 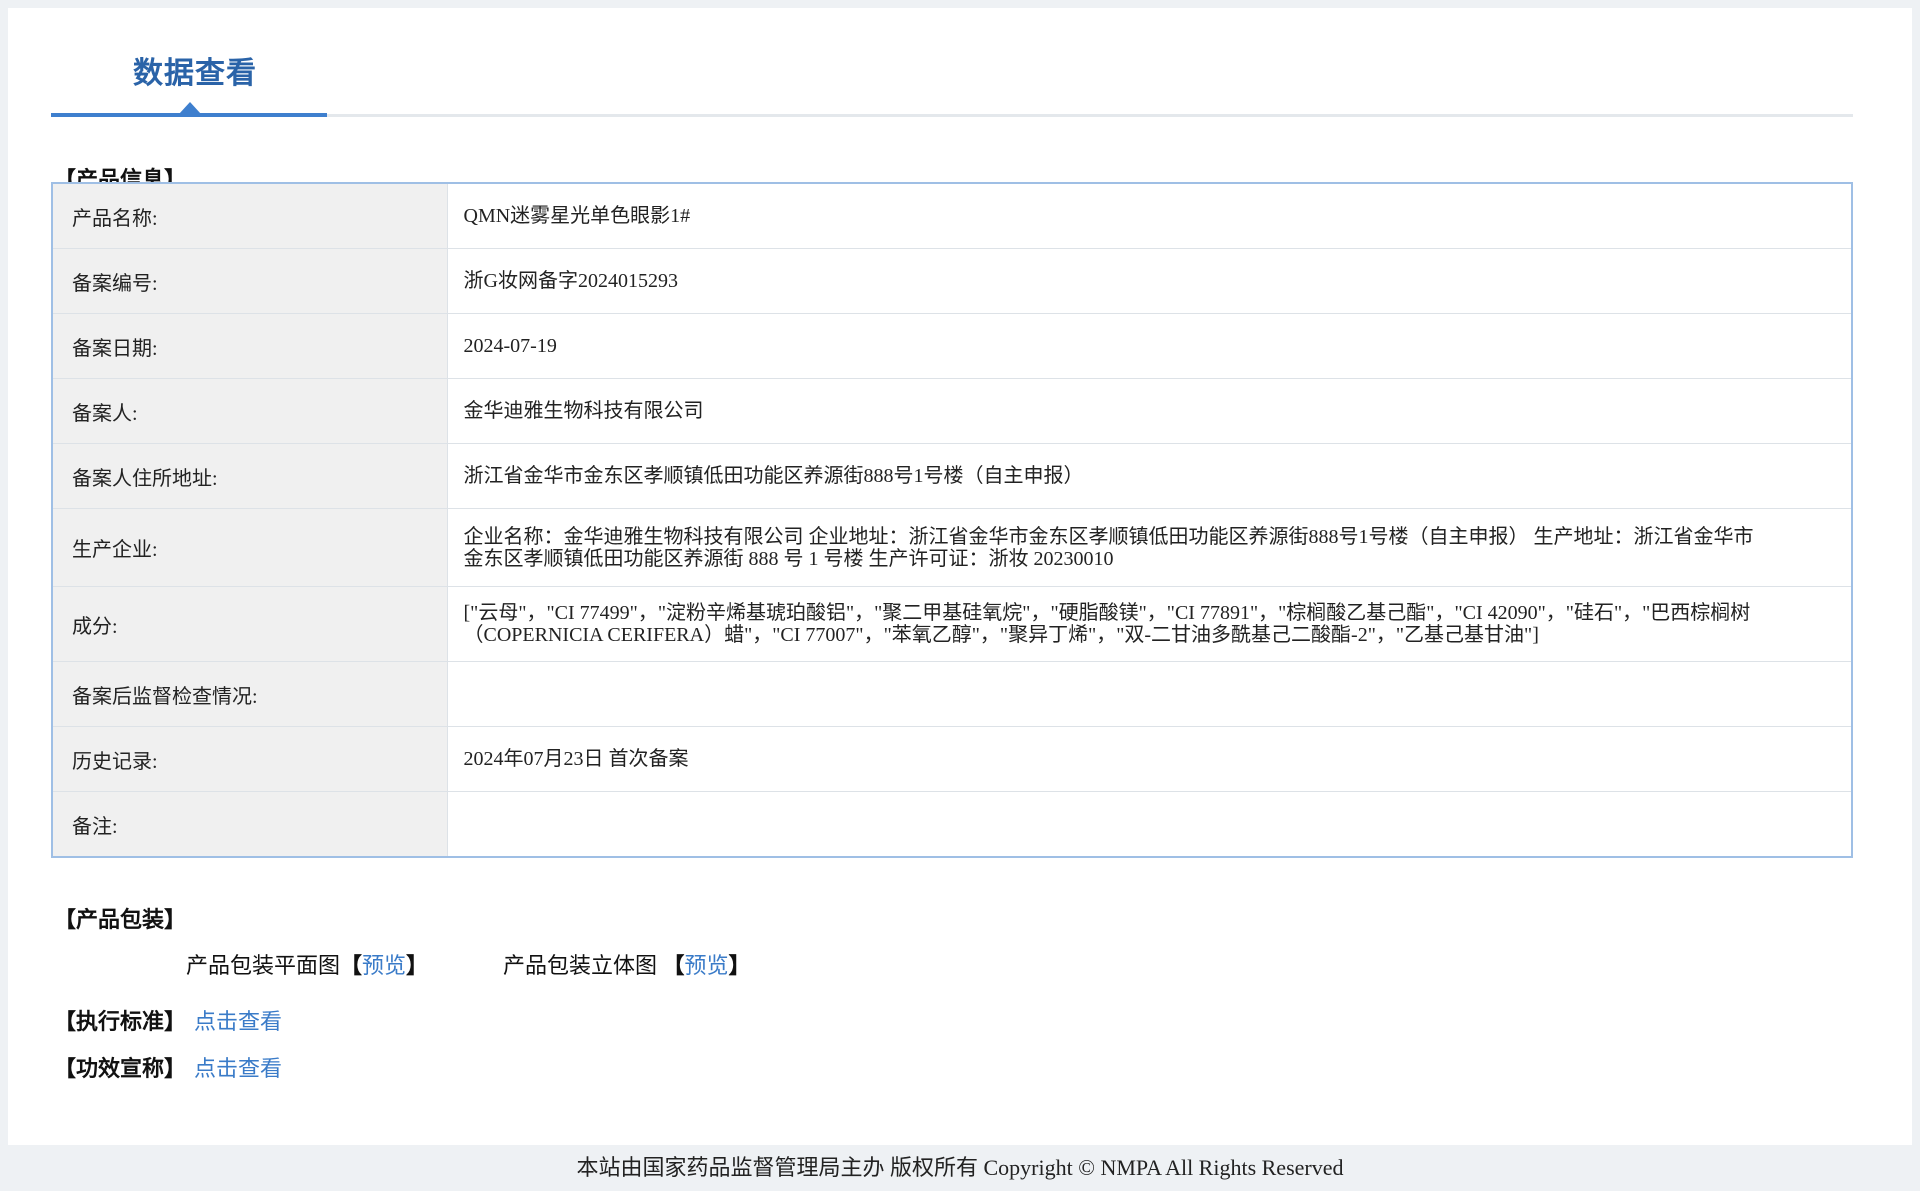 What do you see at coordinates (580, 965) in the screenshot?
I see `packaging-stereo-label: 产品包装立体图` at bounding box center [580, 965].